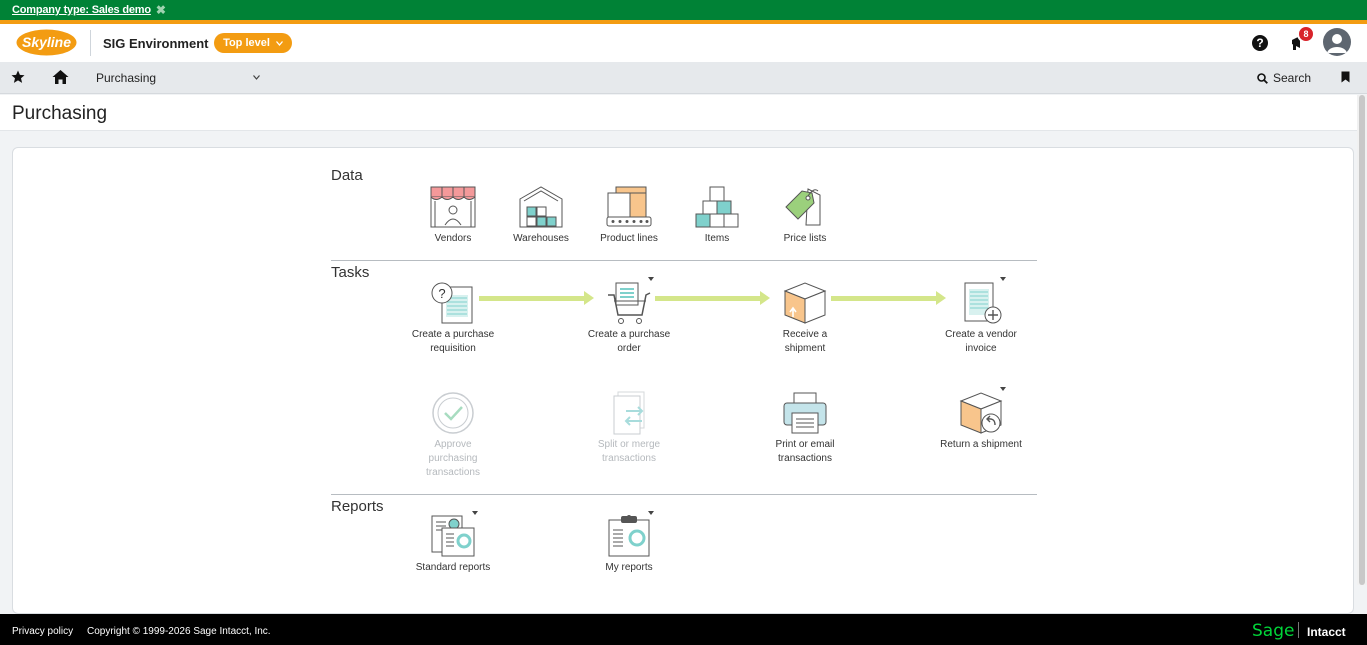  Describe the element at coordinates (453, 435) in the screenshot. I see `tile-approve-purchasing-transactions: Approve purchasing transactions` at that location.